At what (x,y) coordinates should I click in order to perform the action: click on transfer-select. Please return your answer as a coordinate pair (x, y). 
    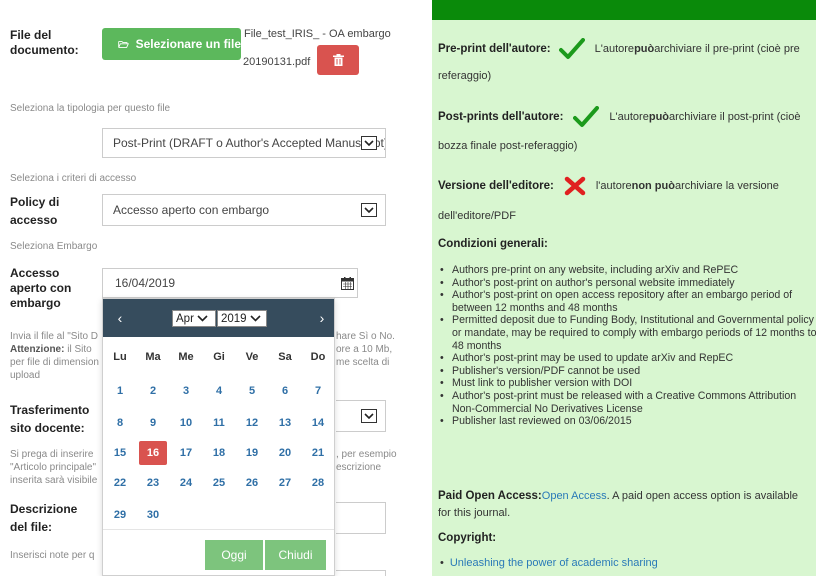
    Looking at the image, I should click on (361, 416).